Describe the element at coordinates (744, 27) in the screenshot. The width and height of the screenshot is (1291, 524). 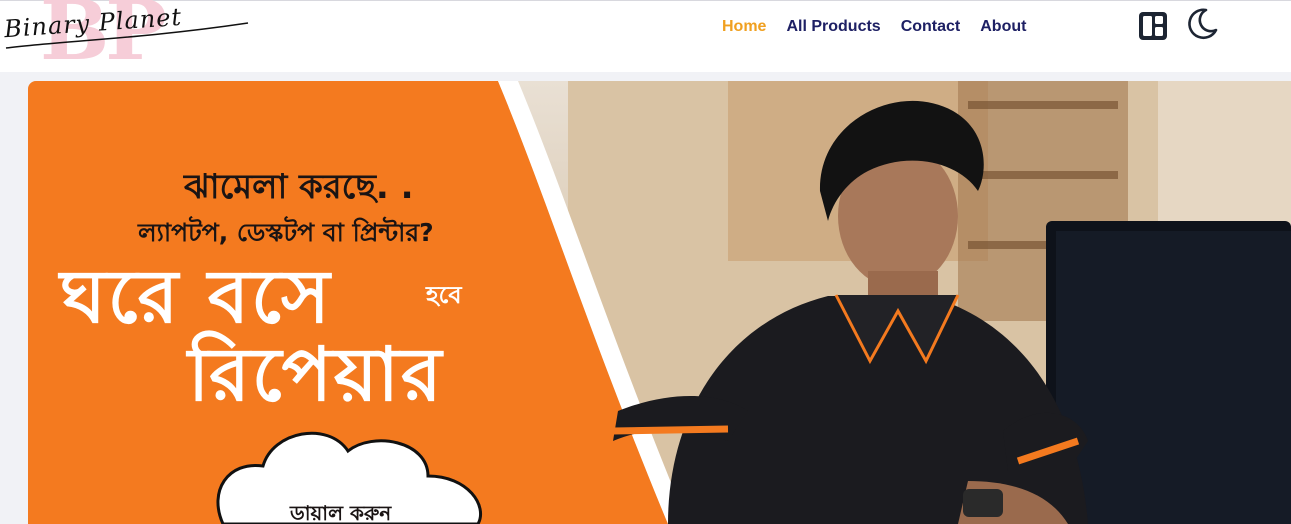
I see `nav-link-home: Home` at that location.